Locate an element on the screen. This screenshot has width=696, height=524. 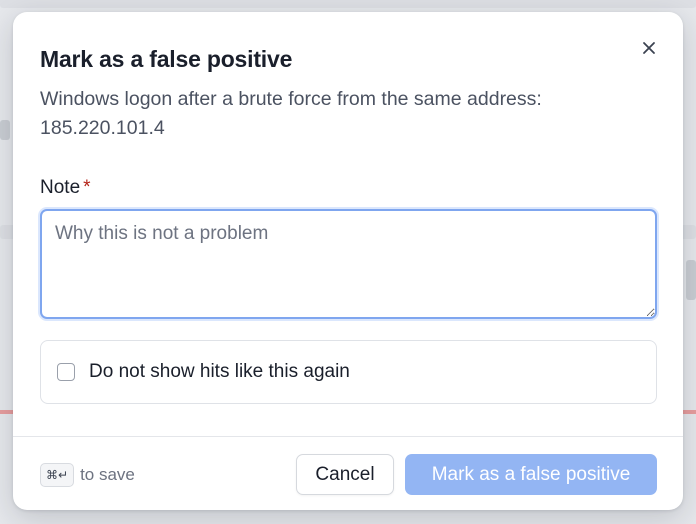
close-icon is located at coordinates (649, 48).